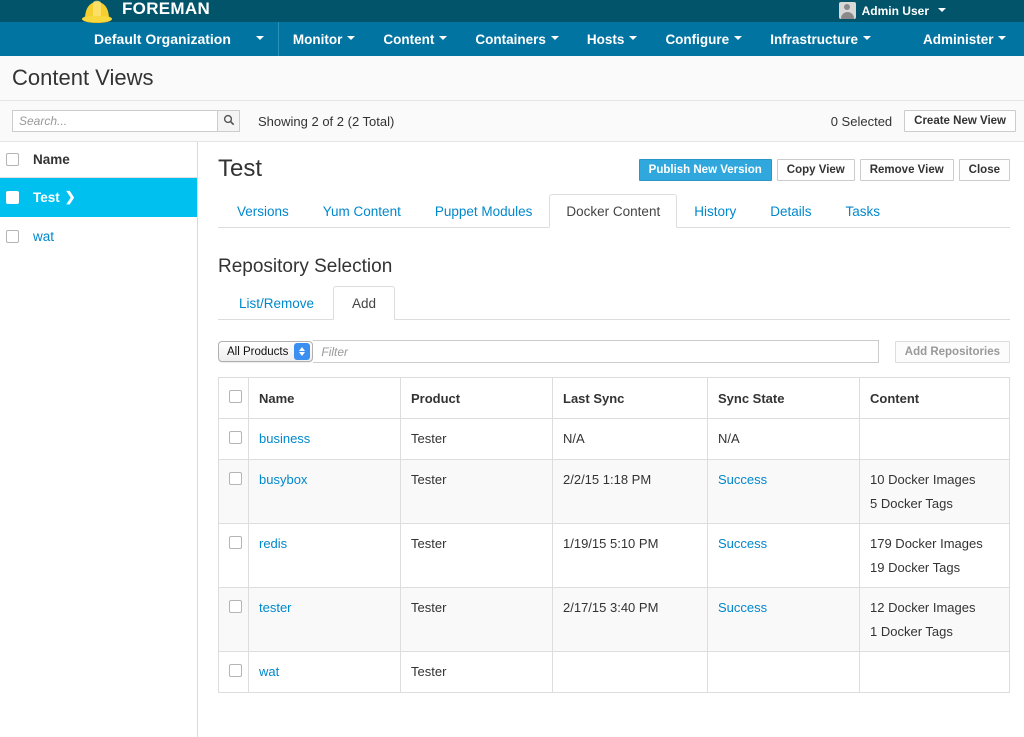 The height and width of the screenshot is (737, 1024). I want to click on tab-puppet-modules: Puppet Modules, so click(484, 211).